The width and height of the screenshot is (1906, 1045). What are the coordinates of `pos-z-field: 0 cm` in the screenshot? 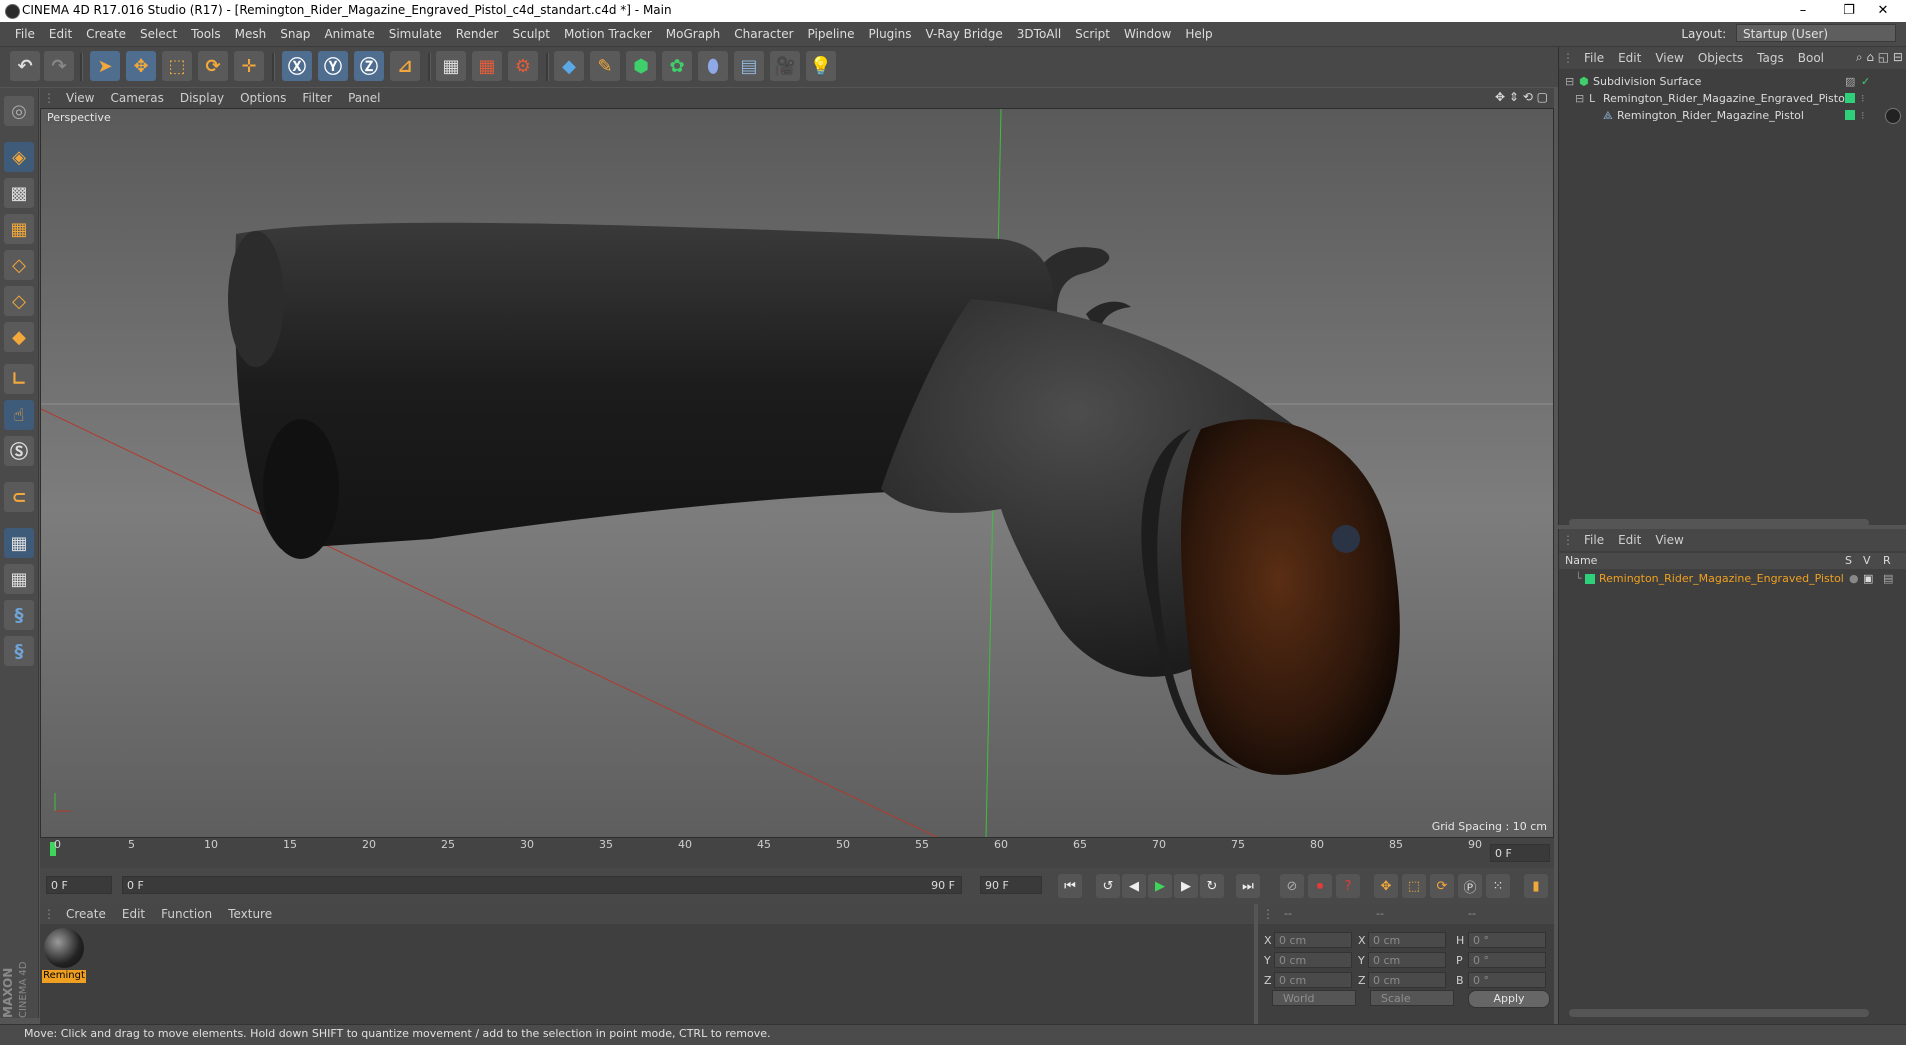 It's located at (1313, 980).